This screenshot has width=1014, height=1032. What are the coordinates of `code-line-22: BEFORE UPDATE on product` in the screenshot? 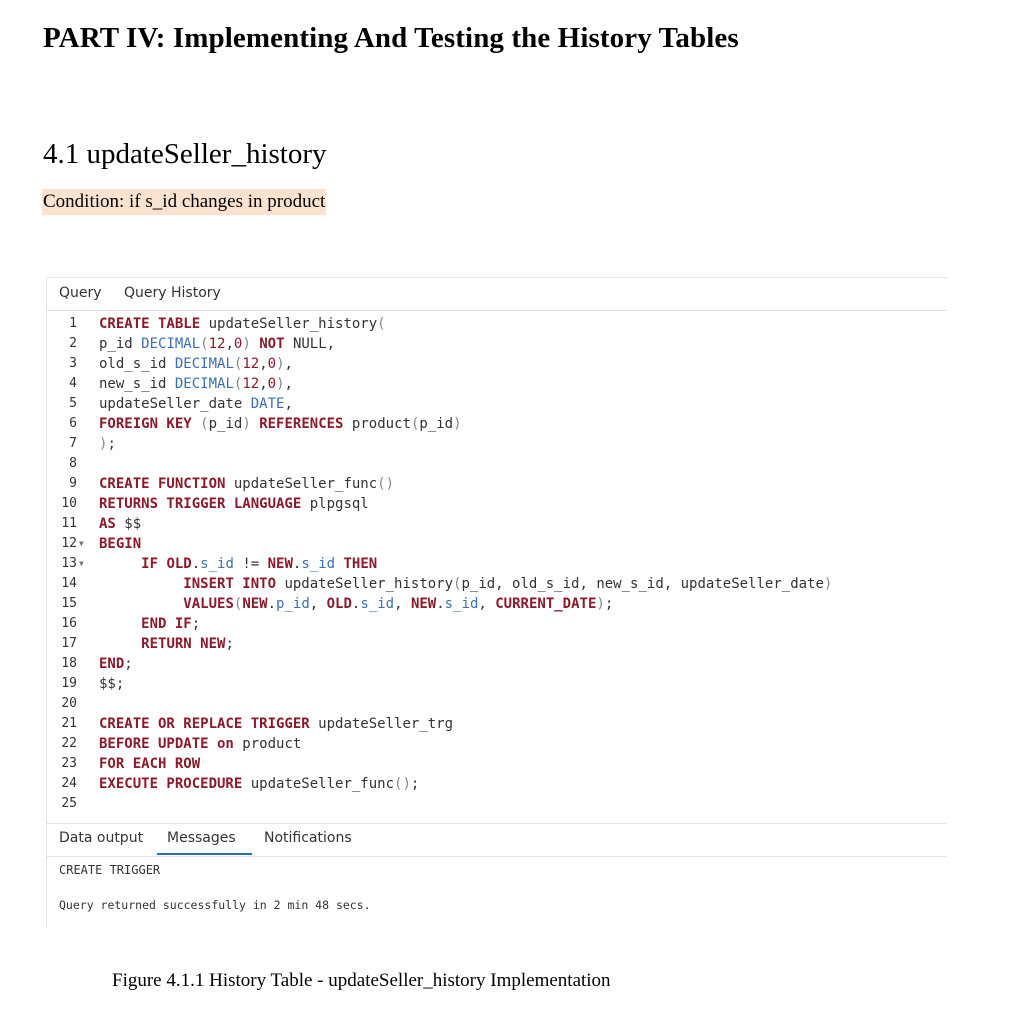 It's located at (200, 744).